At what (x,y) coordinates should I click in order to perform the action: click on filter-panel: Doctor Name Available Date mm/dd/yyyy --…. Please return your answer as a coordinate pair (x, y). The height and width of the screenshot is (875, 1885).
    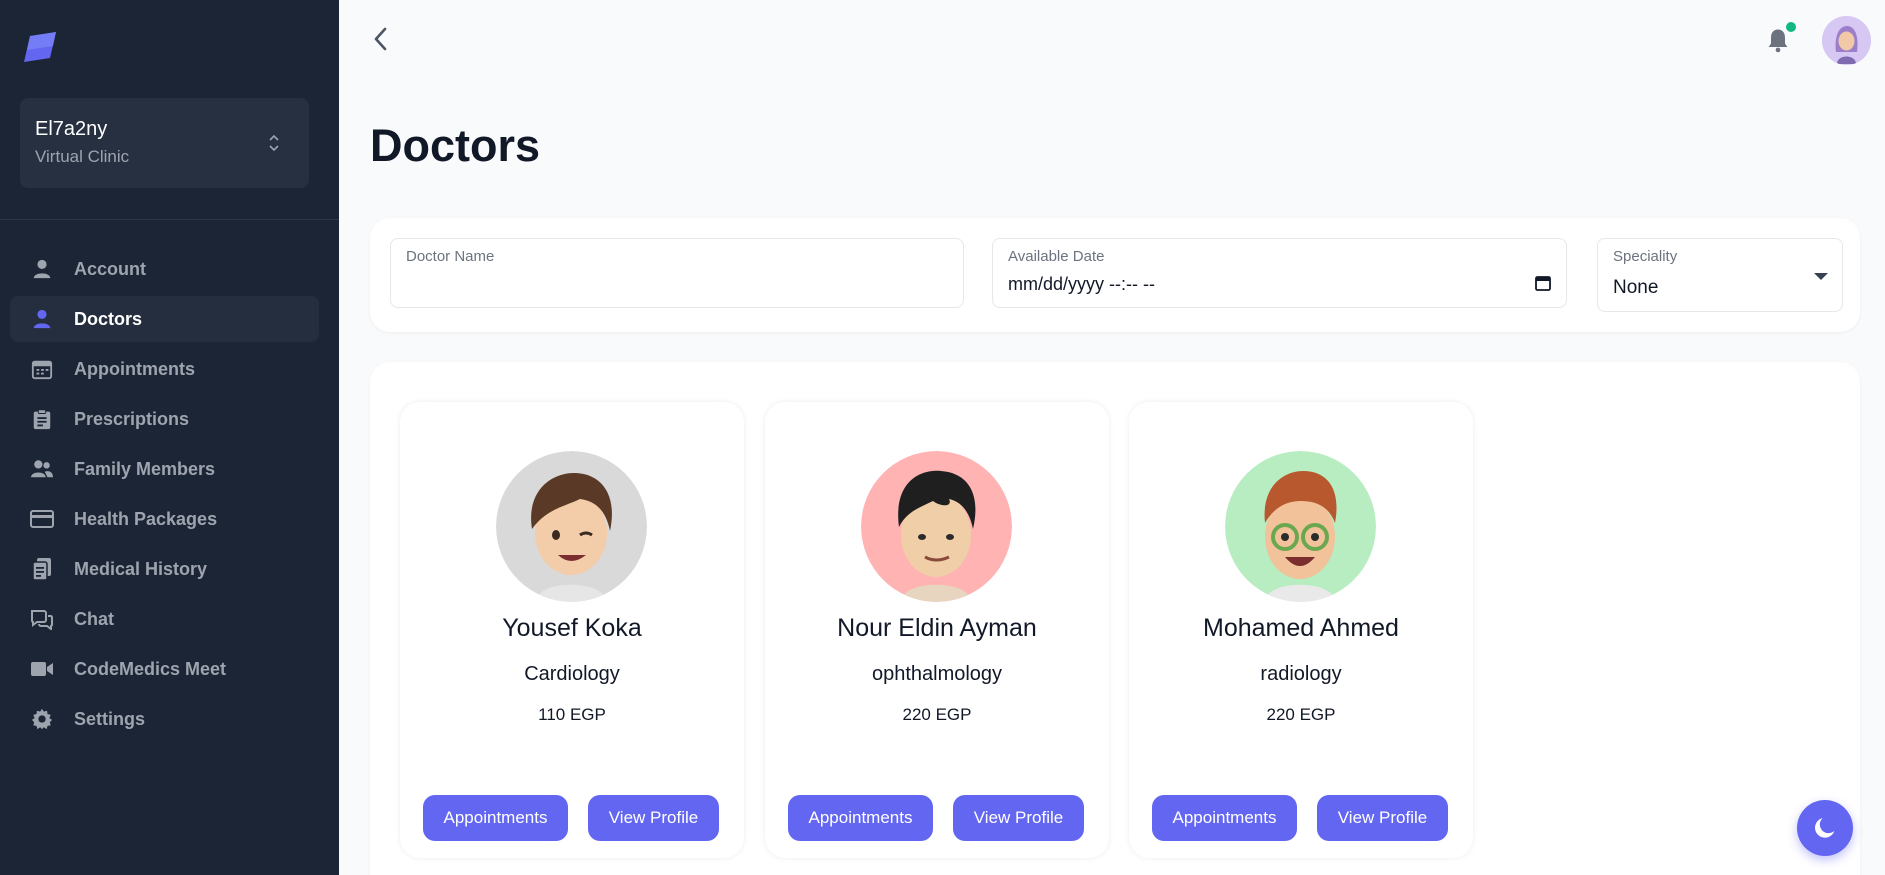
    Looking at the image, I should click on (1115, 275).